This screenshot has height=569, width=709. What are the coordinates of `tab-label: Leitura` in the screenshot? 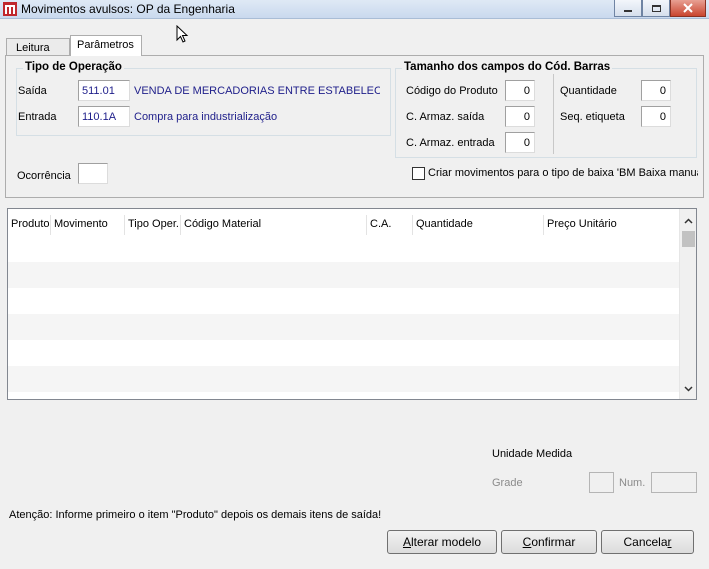 It's located at (33, 48).